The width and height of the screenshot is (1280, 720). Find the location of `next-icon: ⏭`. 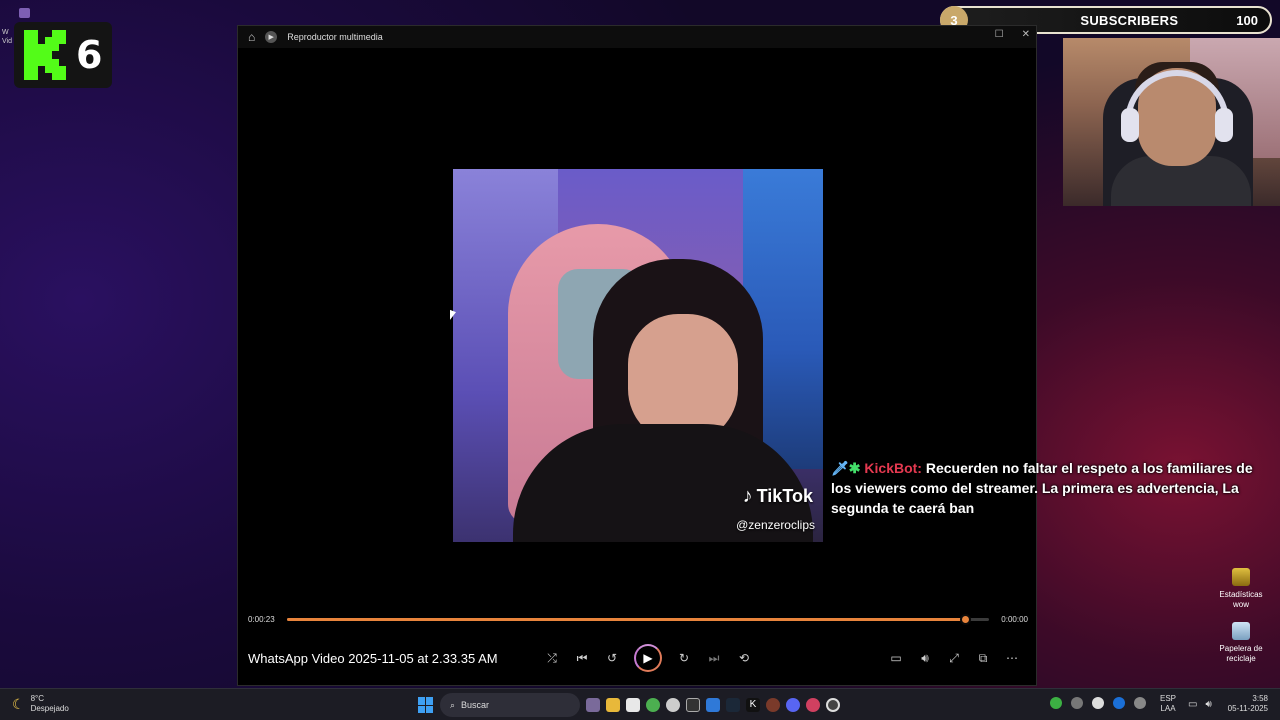

next-icon: ⏭ is located at coordinates (714, 658).